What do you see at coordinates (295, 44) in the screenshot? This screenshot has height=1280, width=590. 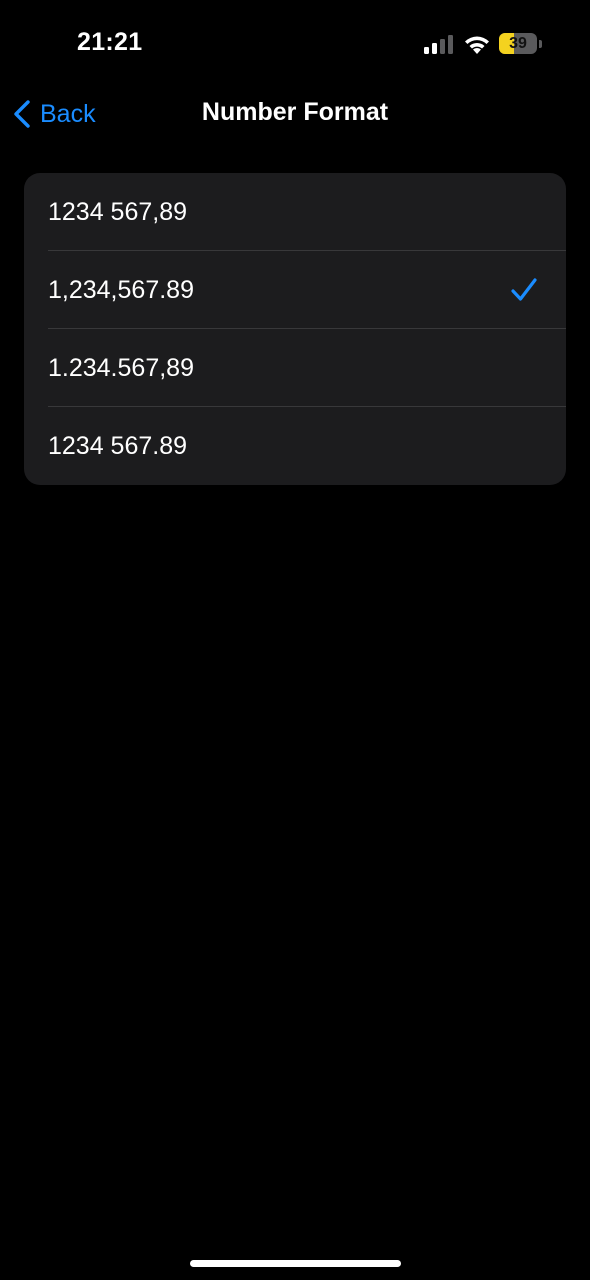 I see `status-bar: 21:21 39` at bounding box center [295, 44].